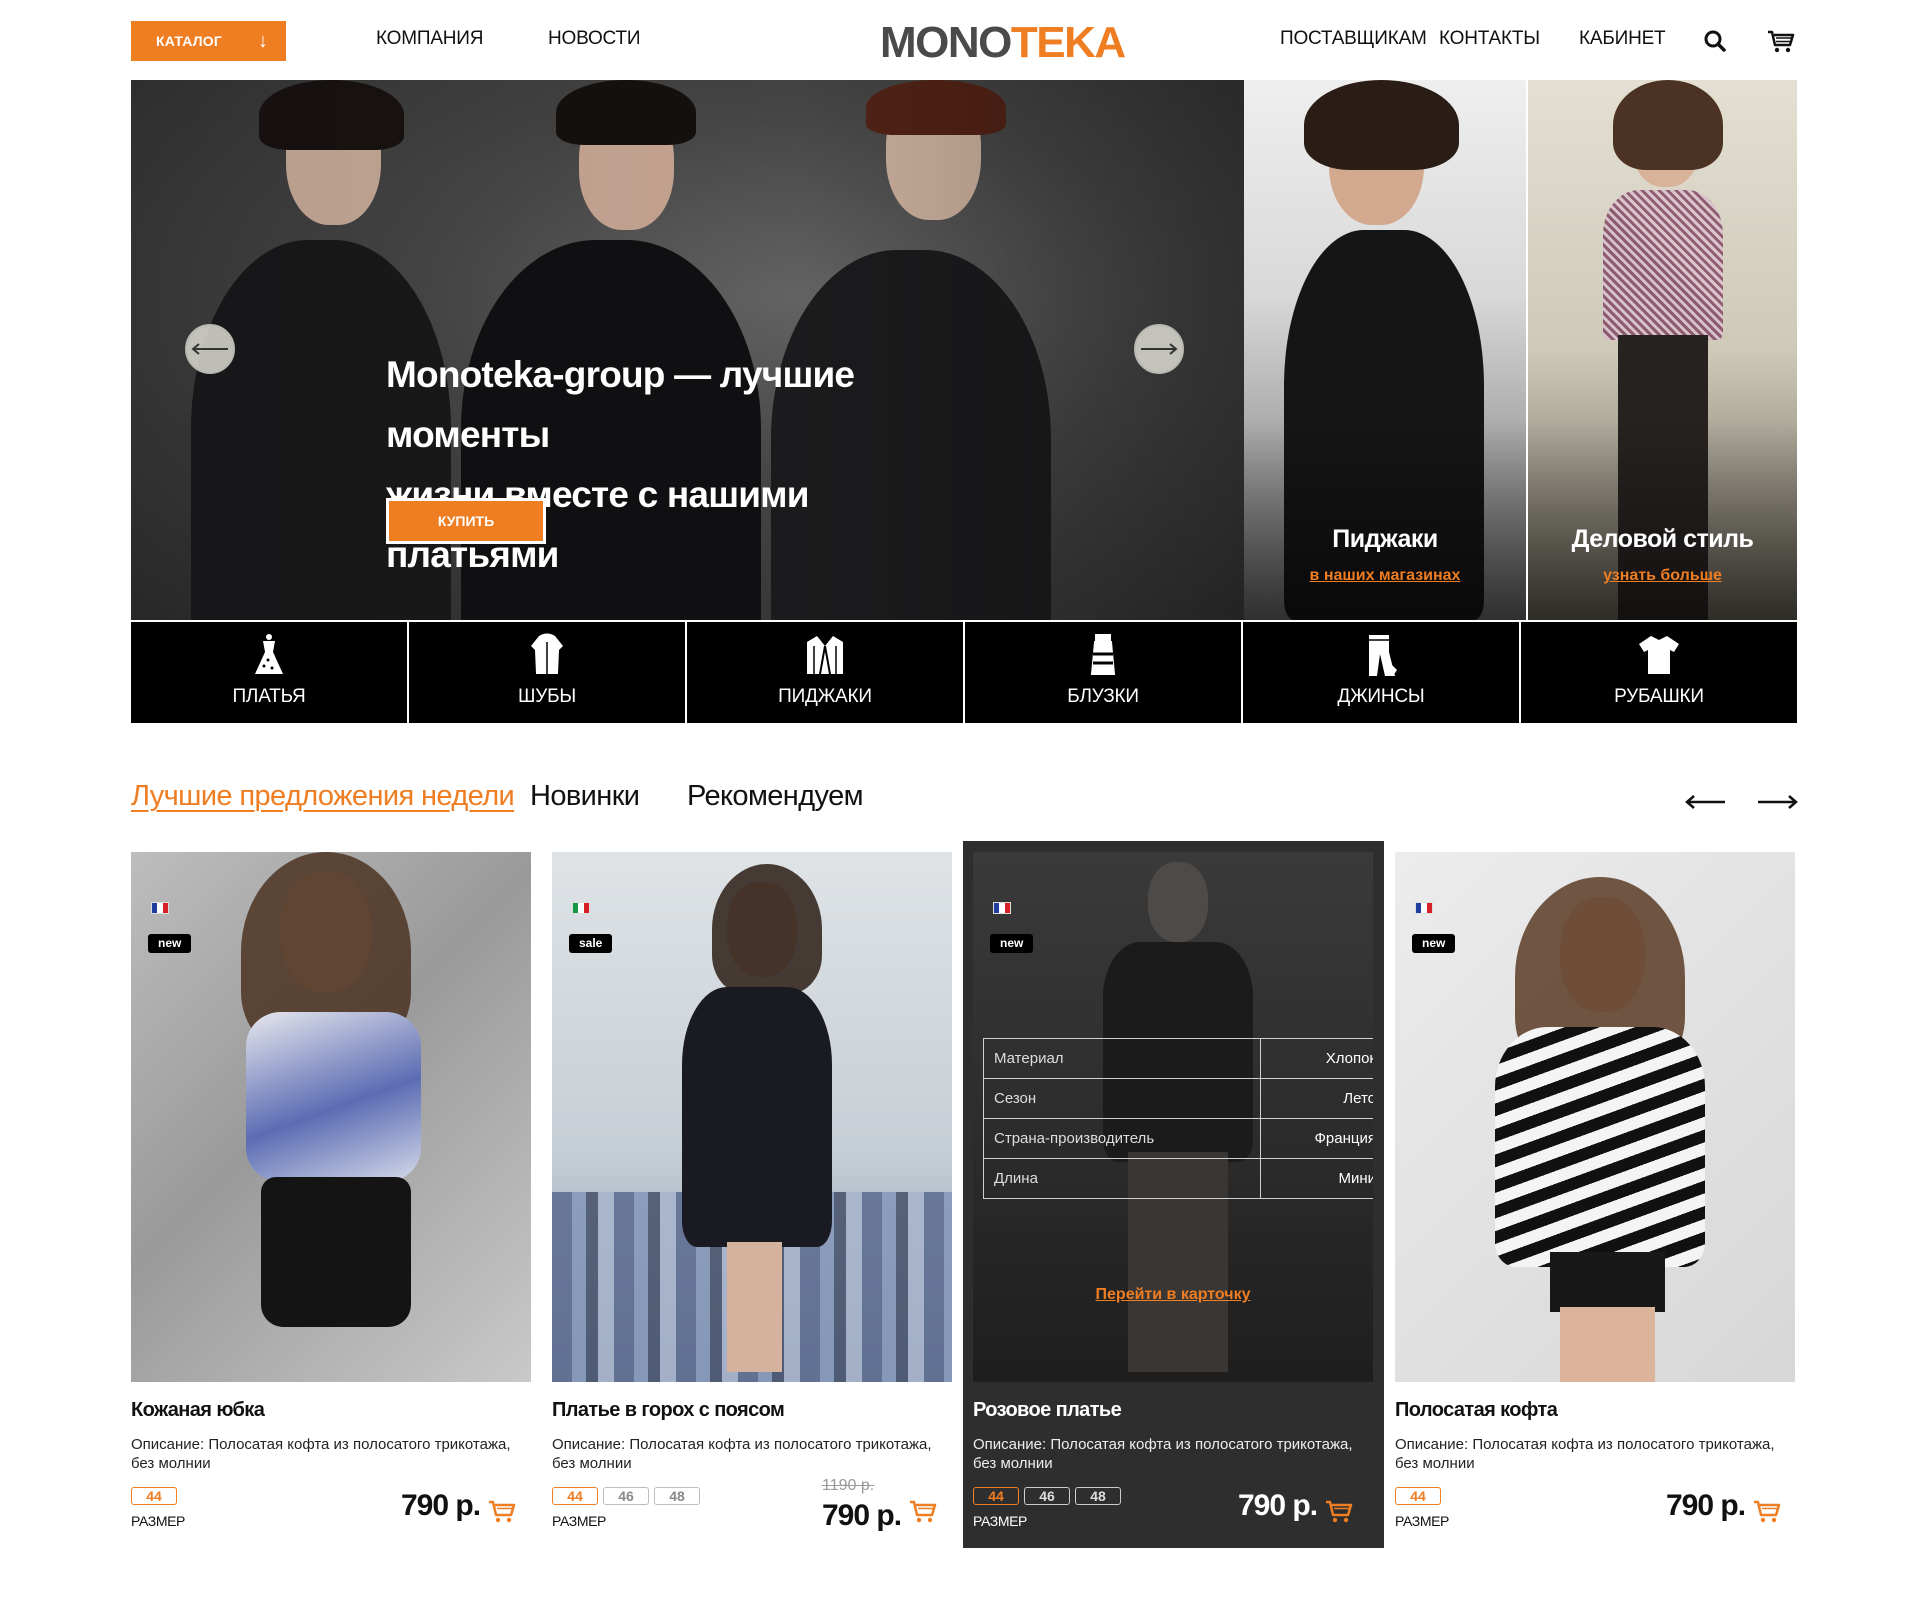 The width and height of the screenshot is (1920, 1616). What do you see at coordinates (585, 796) in the screenshot?
I see `tab-new-arrivals: Новинки` at bounding box center [585, 796].